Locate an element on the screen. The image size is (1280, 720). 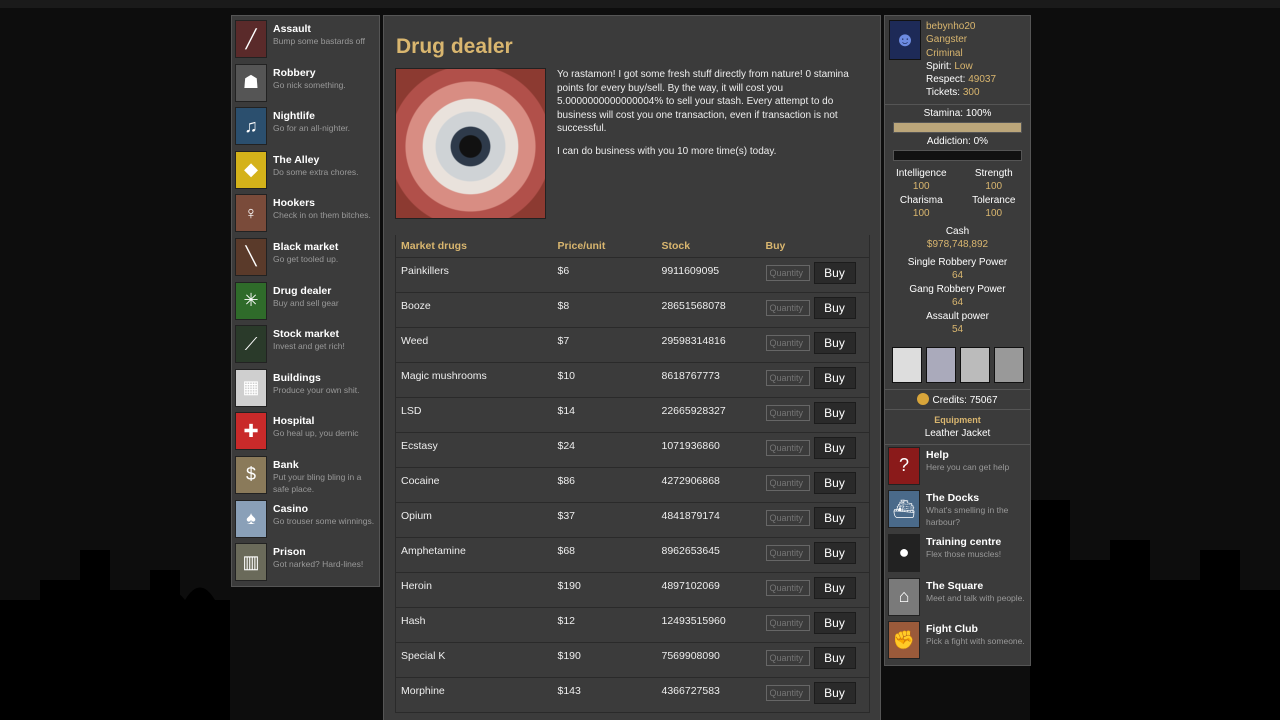
drug-name: Painkillers is located at coordinates (474, 275).